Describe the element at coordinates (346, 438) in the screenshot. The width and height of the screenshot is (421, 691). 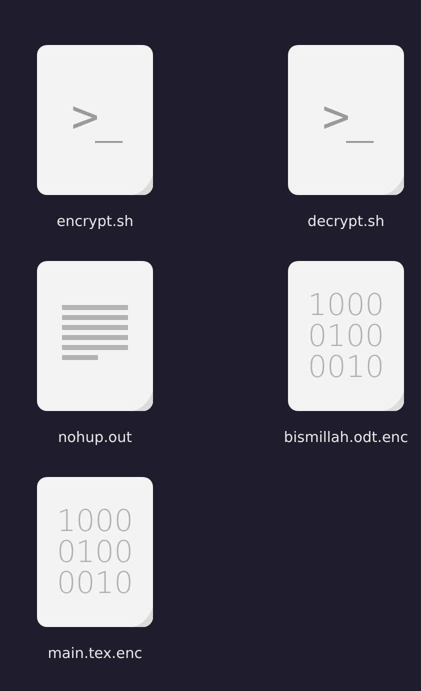
I see `file-name: bismillah.odt.enc` at that location.